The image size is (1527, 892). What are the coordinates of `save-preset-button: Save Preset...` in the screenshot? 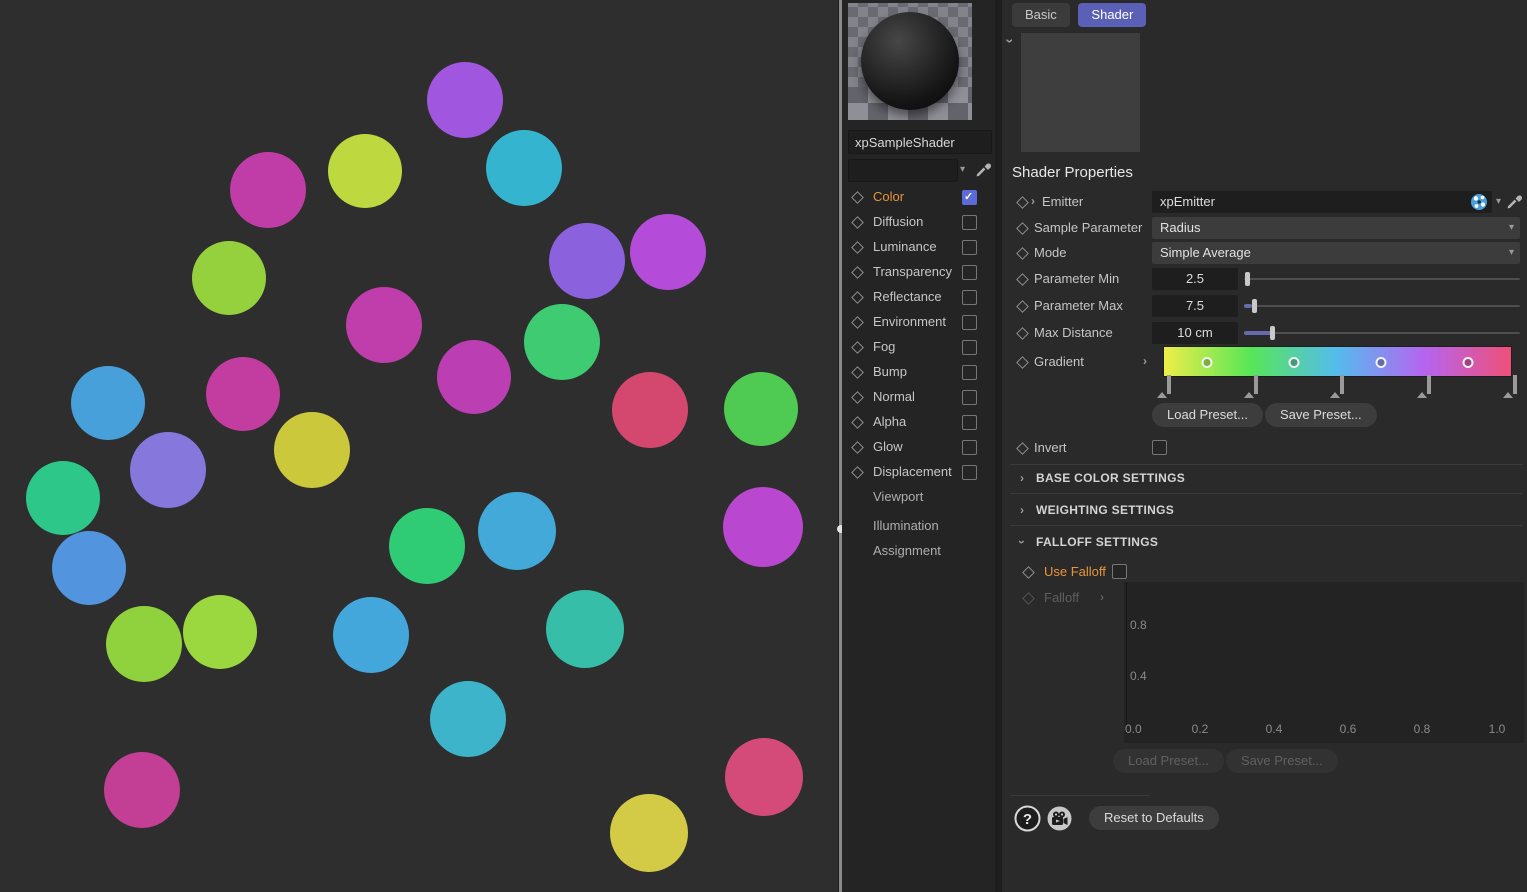 It's located at (1321, 415).